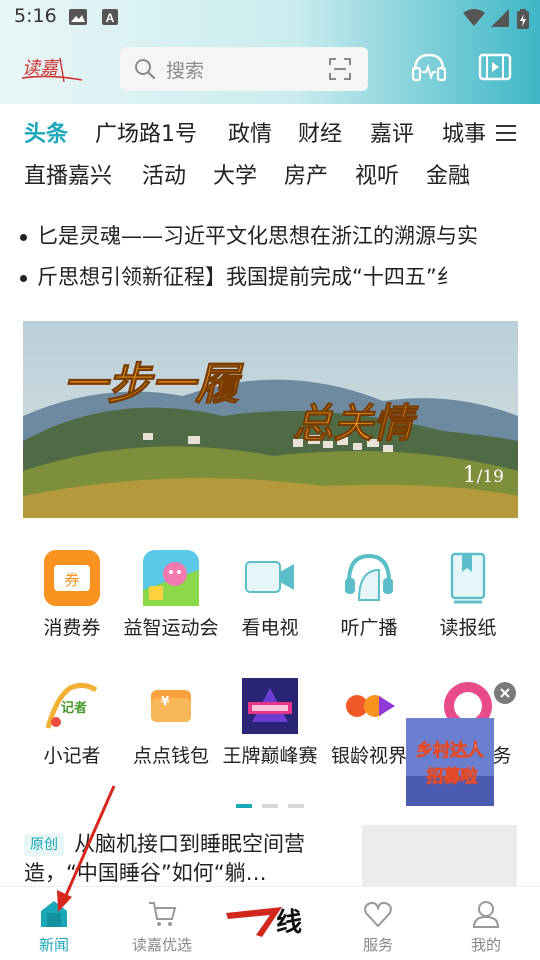 The height and width of the screenshot is (960, 540). I want to click on little-reporter-icon: 记者, so click(72, 706).